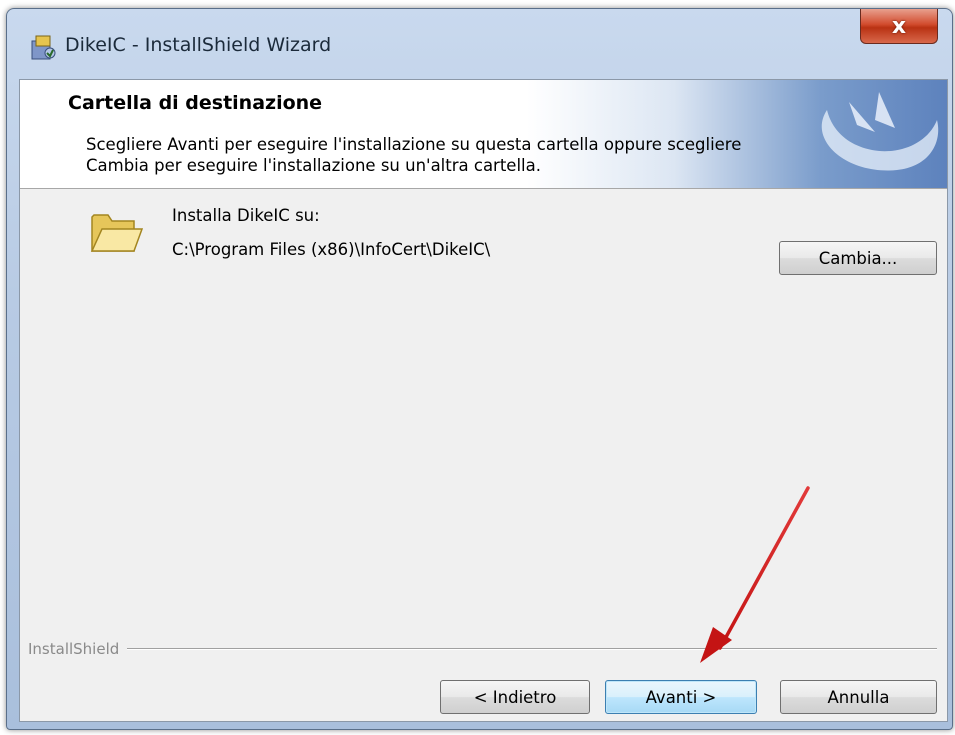 The height and width of the screenshot is (735, 955). What do you see at coordinates (74, 649) in the screenshot?
I see `brand-label: InstallShield` at bounding box center [74, 649].